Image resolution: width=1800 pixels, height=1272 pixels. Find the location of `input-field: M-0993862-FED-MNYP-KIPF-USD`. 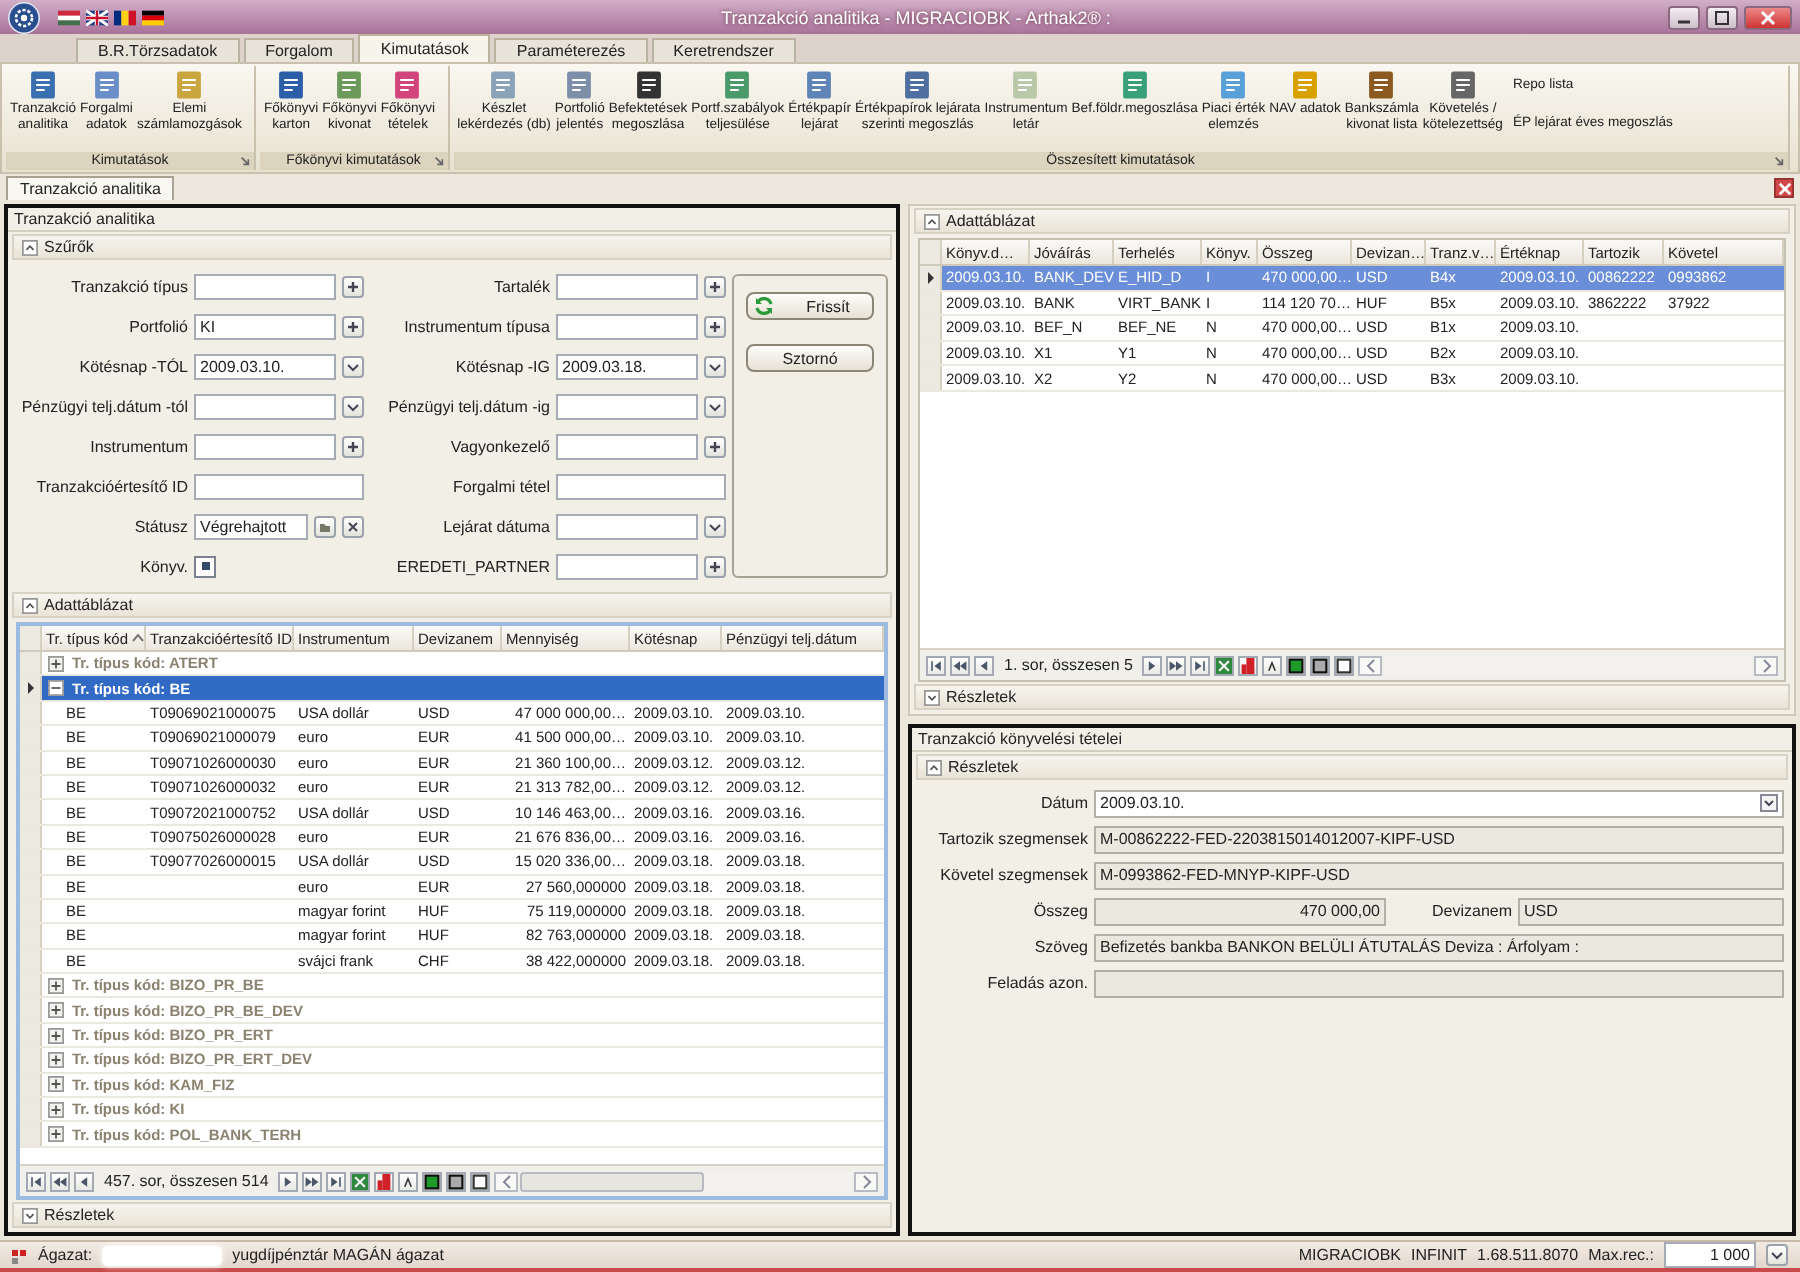

input-field: M-0993862-FED-MNYP-KIPF-USD is located at coordinates (1439, 875).